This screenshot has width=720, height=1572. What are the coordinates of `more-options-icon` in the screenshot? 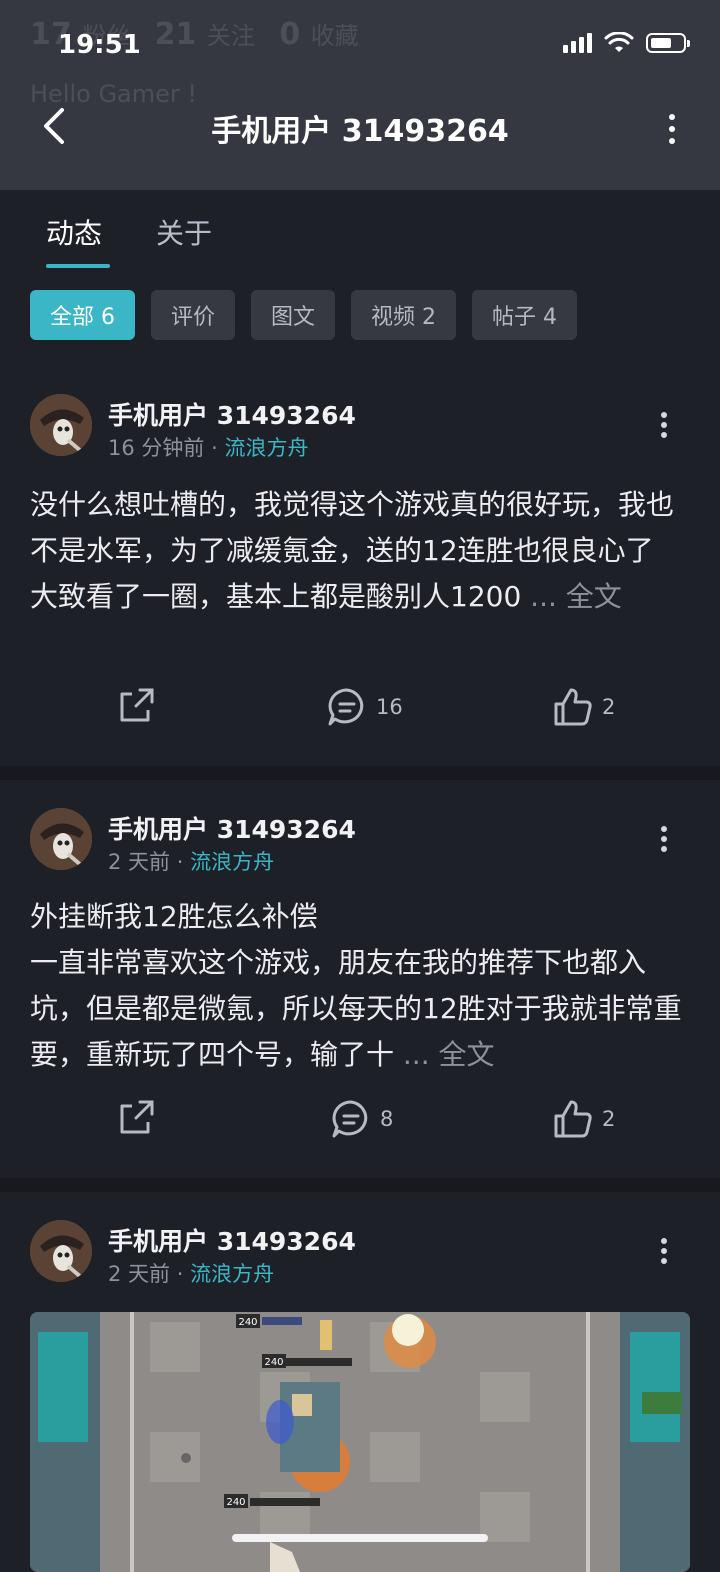 It's located at (672, 130).